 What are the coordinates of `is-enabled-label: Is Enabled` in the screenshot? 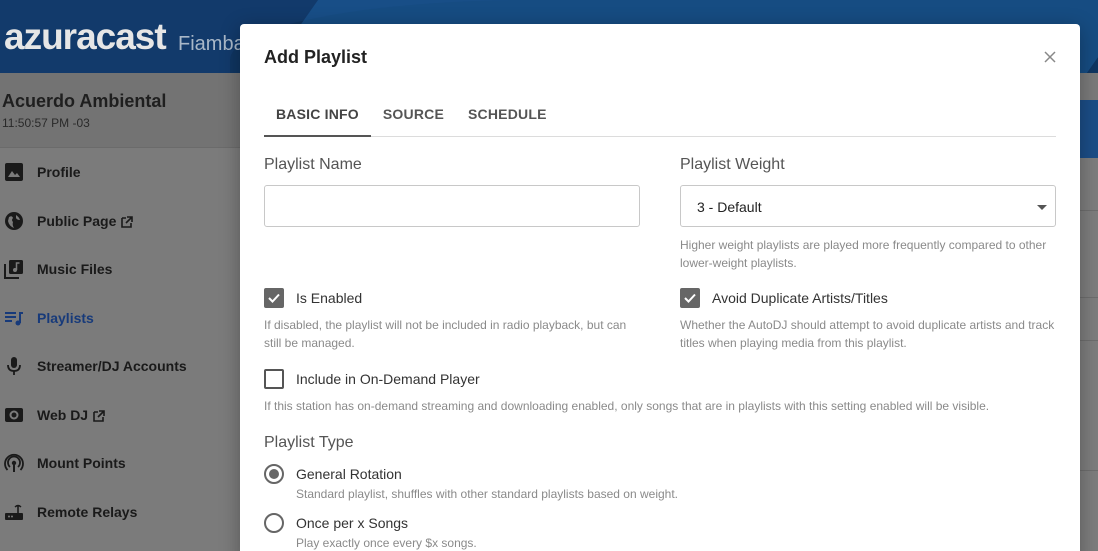 It's located at (329, 298).